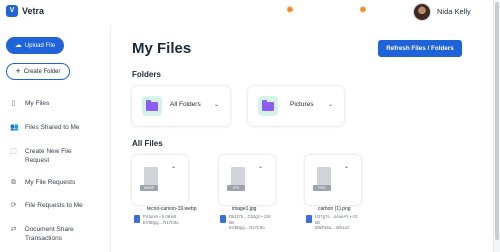 The image size is (500, 252). Describe the element at coordinates (454, 11) in the screenshot. I see `user-name: Nida Kelly` at that location.